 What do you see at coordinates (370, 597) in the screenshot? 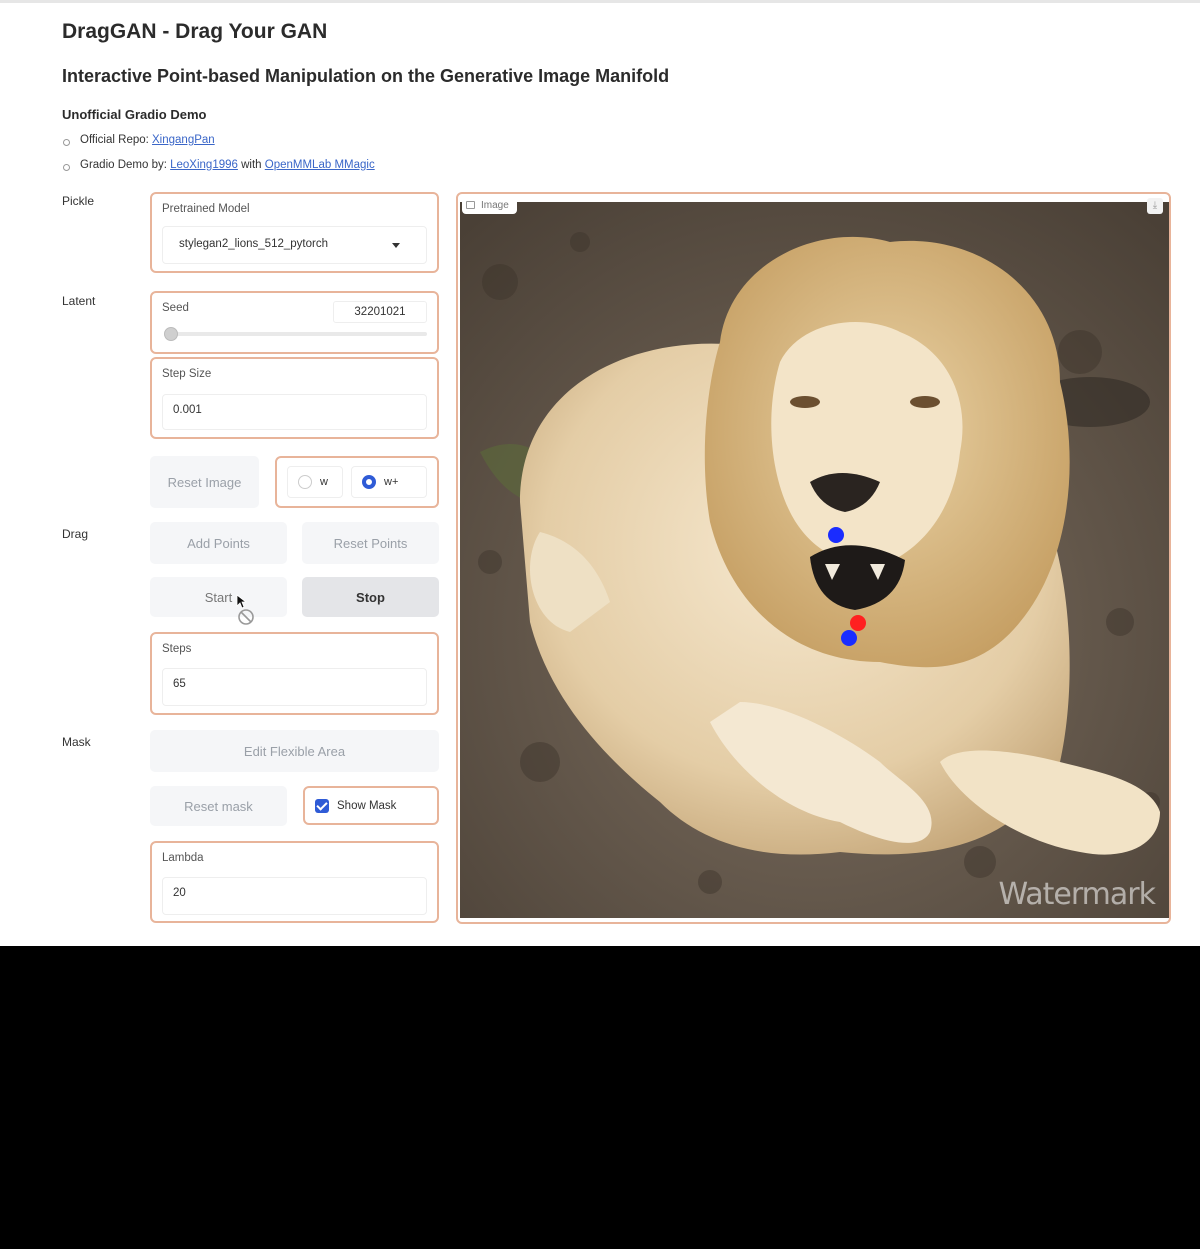
I see `stop-button: Stop` at bounding box center [370, 597].